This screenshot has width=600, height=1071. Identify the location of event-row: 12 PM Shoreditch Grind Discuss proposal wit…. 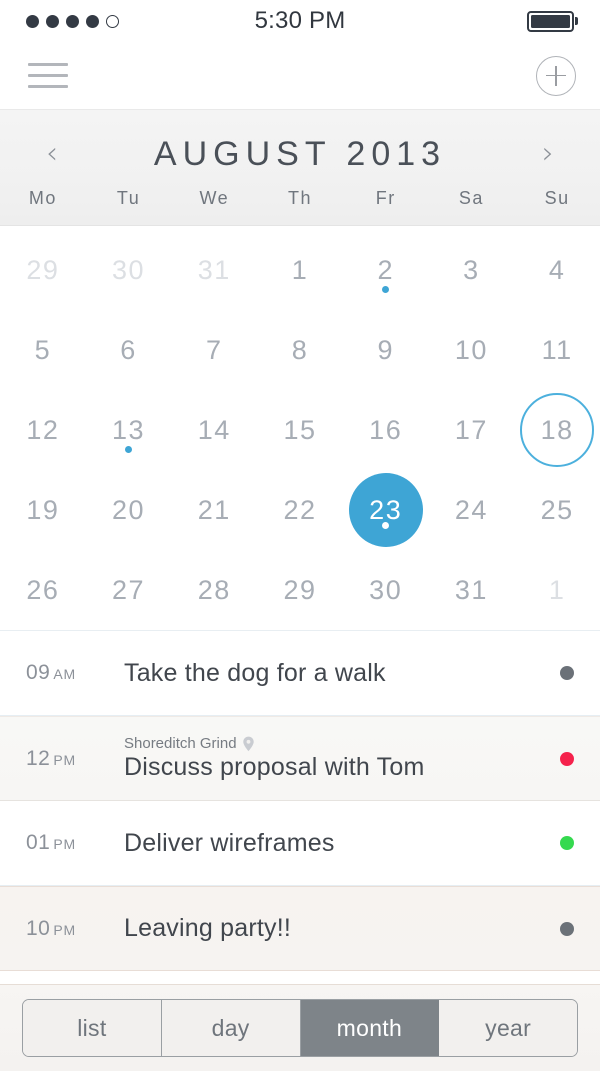
(300, 758).